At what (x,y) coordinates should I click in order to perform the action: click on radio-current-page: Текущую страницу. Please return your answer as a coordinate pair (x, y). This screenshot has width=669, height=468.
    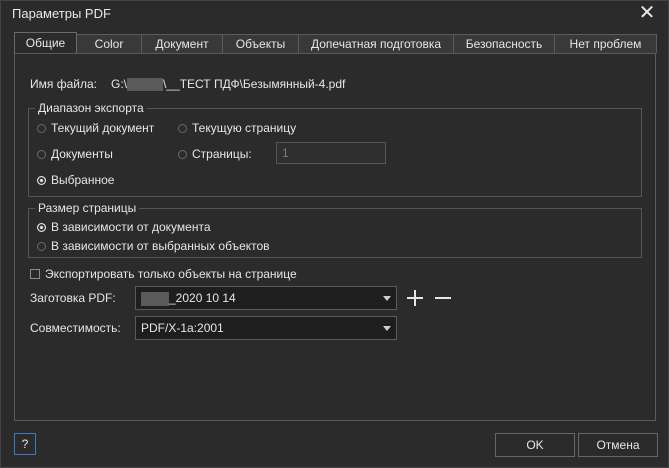
    Looking at the image, I should click on (237, 128).